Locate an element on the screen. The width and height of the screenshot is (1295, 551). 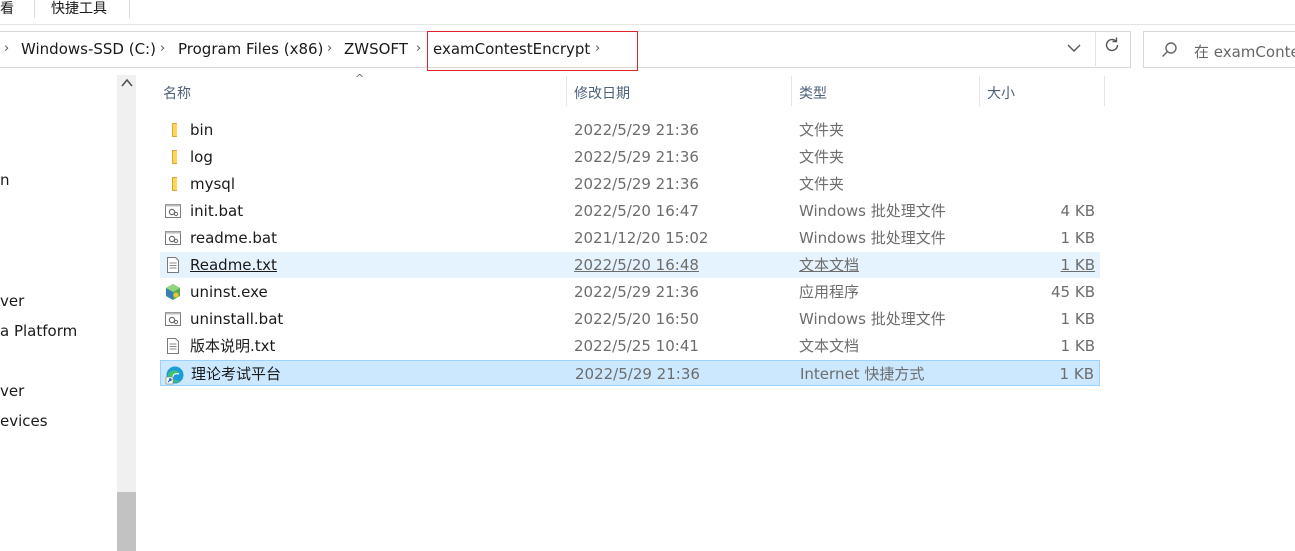
file-row: bin 2022/5/29 21:36 文件夹 is located at coordinates (630, 130).